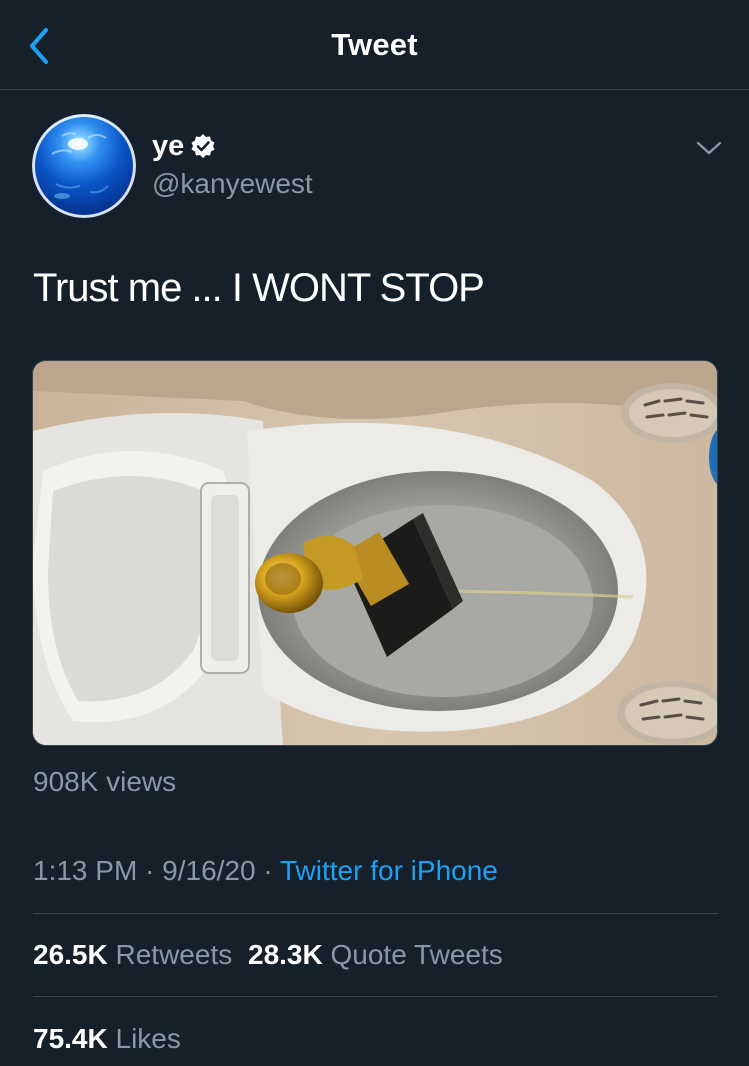  I want to click on view-count: 908K views, so click(105, 781).